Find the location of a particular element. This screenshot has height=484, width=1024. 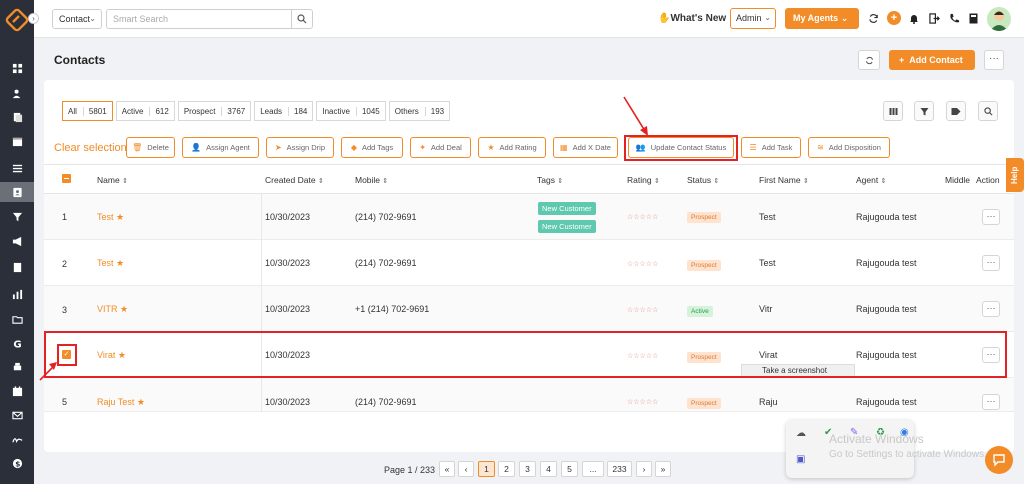

annotation-arrow-head is located at coordinates (644, 131).